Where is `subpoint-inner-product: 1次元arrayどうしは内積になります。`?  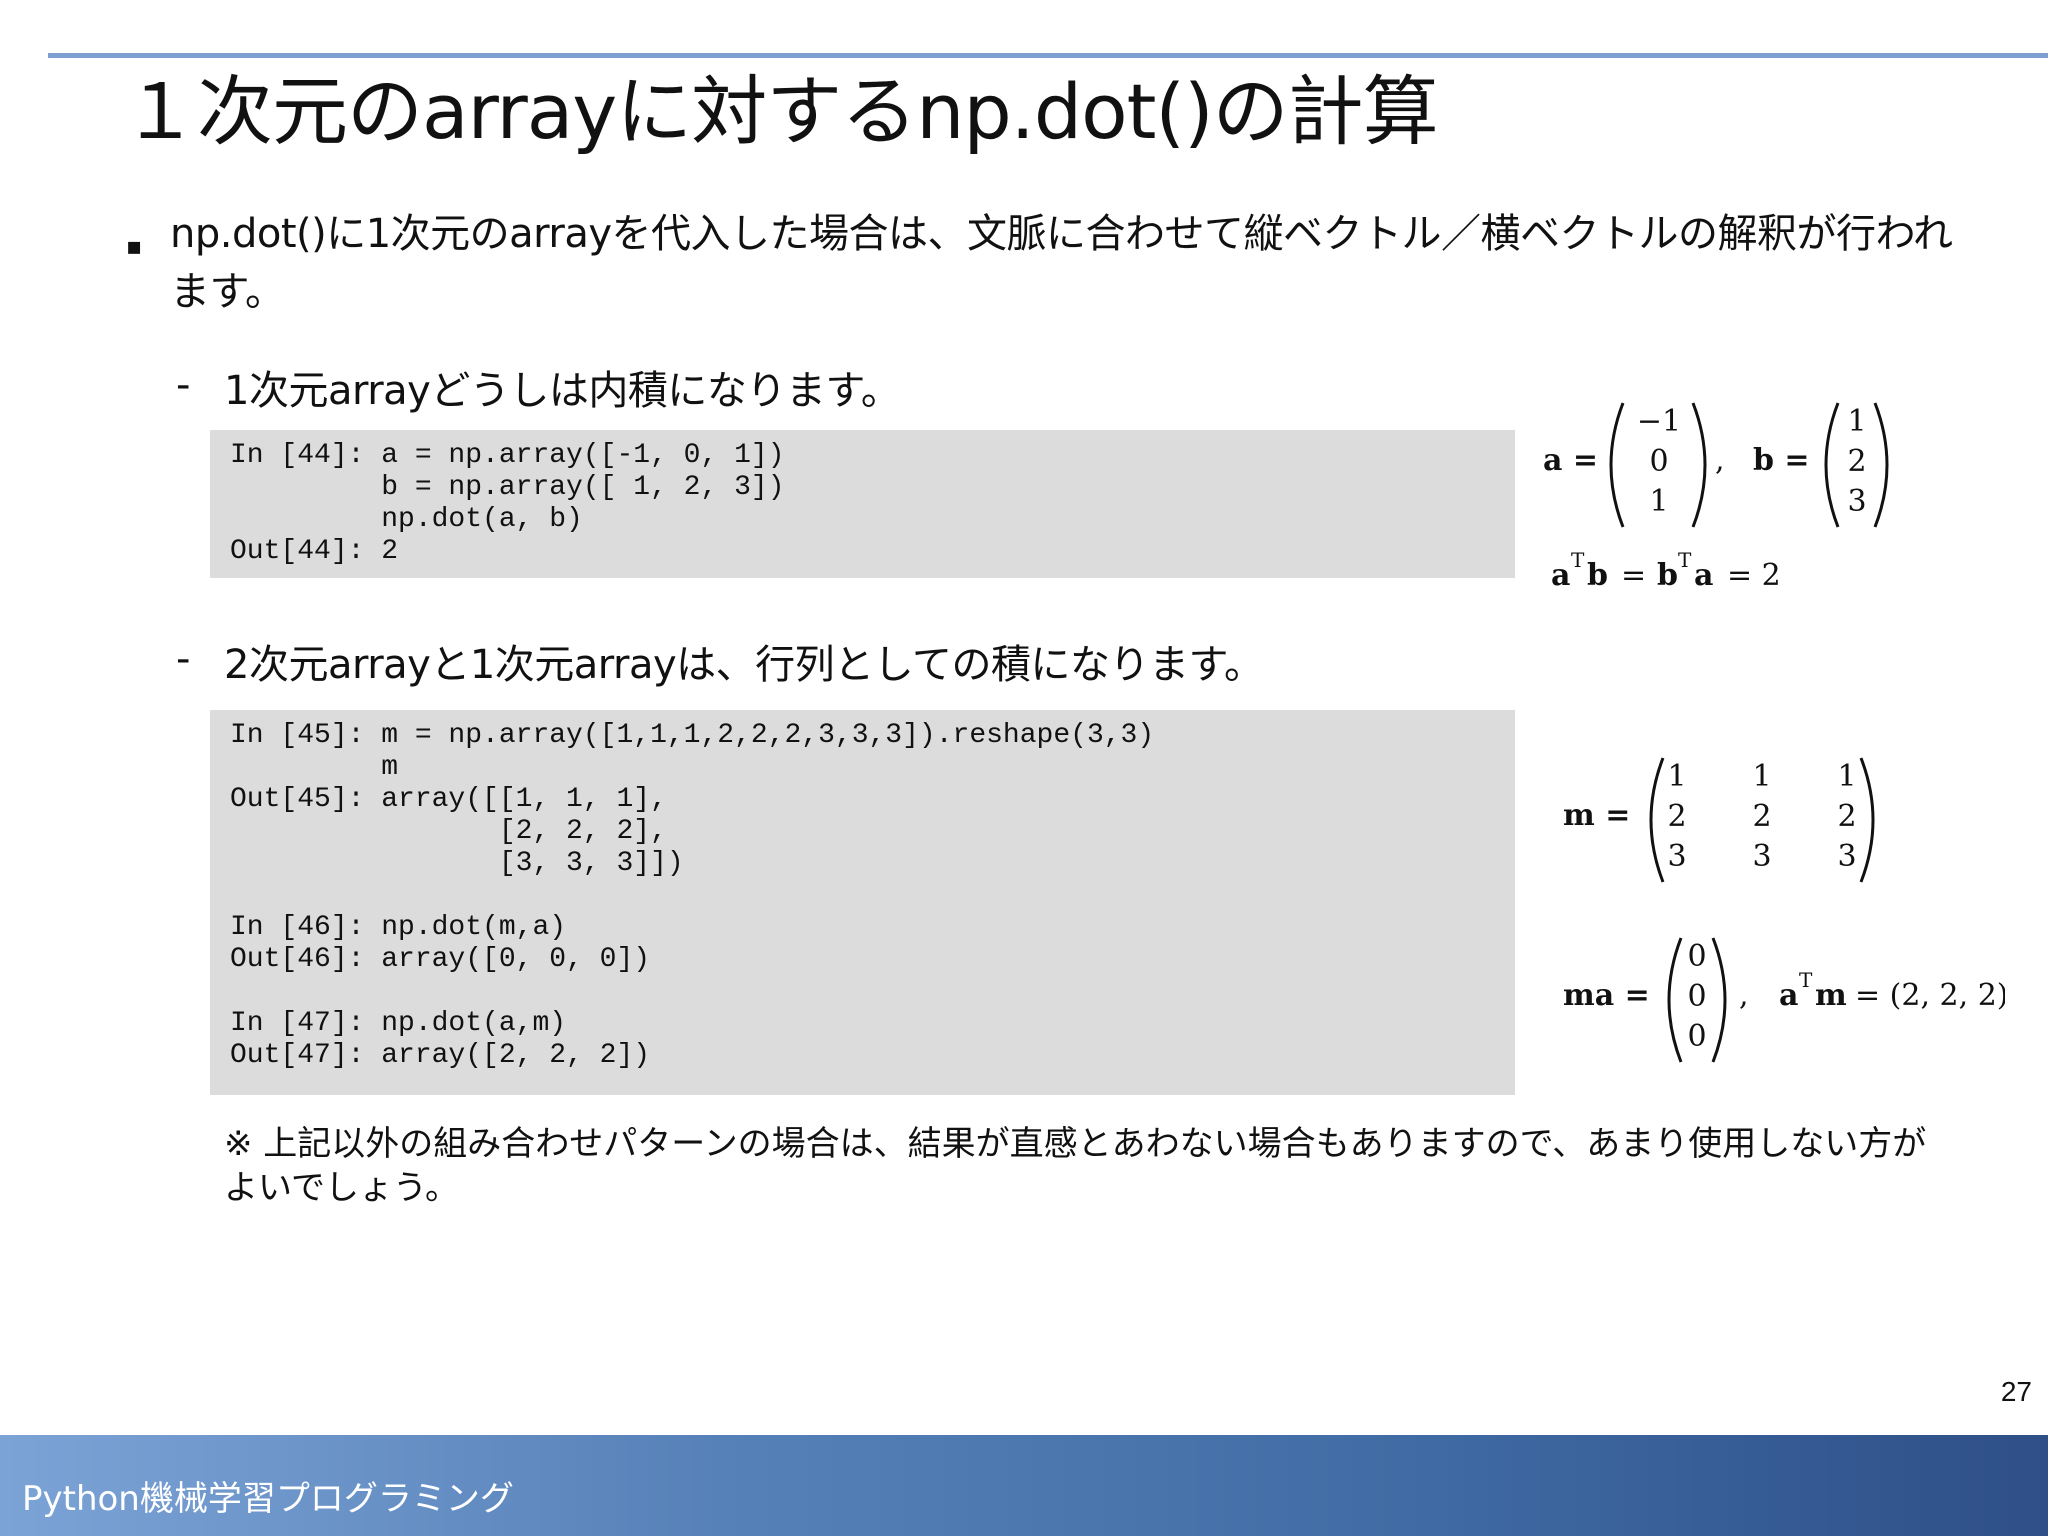
subpoint-inner-product: 1次元arrayどうしは内積になります。 is located at coordinates (562, 391).